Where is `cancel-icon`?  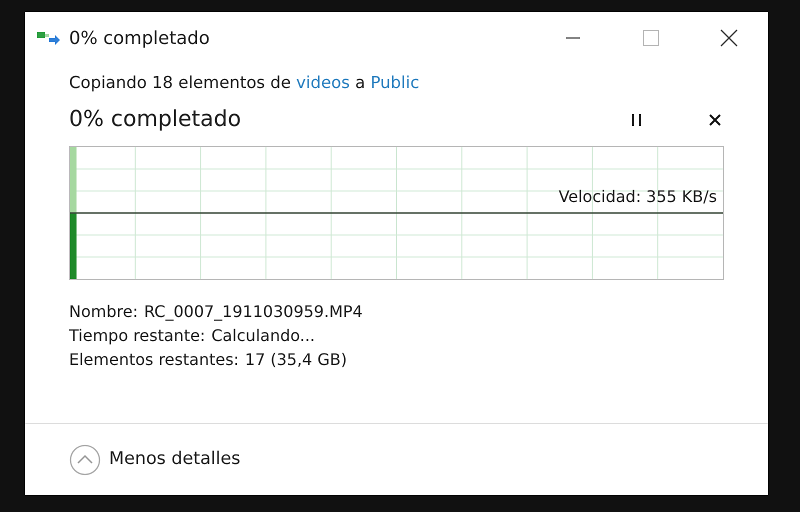
cancel-icon is located at coordinates (715, 119).